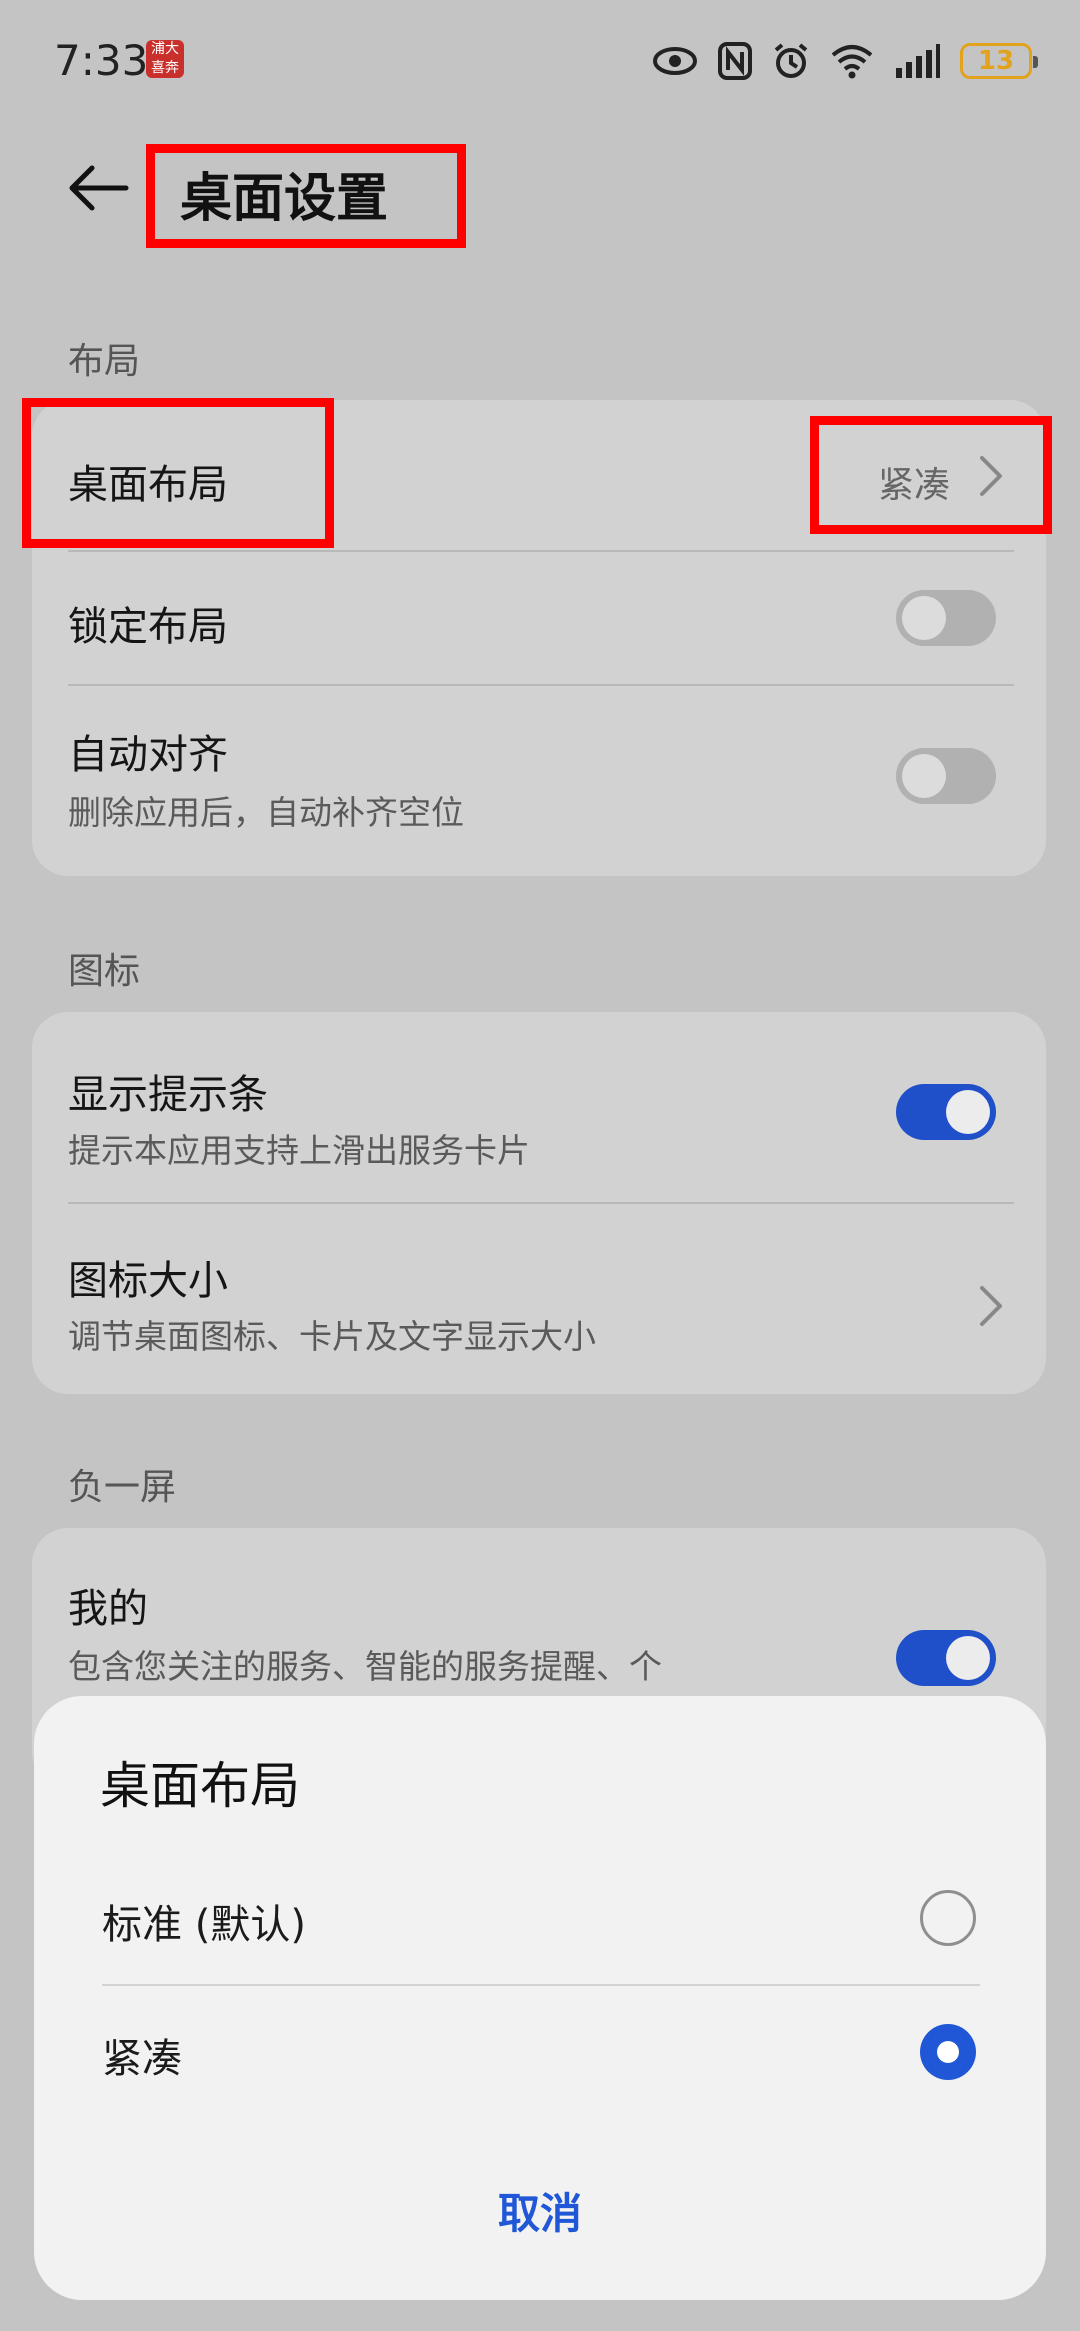 This screenshot has width=1080, height=2331. What do you see at coordinates (266, 812) in the screenshot?
I see `auto-align-subtitle: 删除应用后，自动补齐空位` at bounding box center [266, 812].